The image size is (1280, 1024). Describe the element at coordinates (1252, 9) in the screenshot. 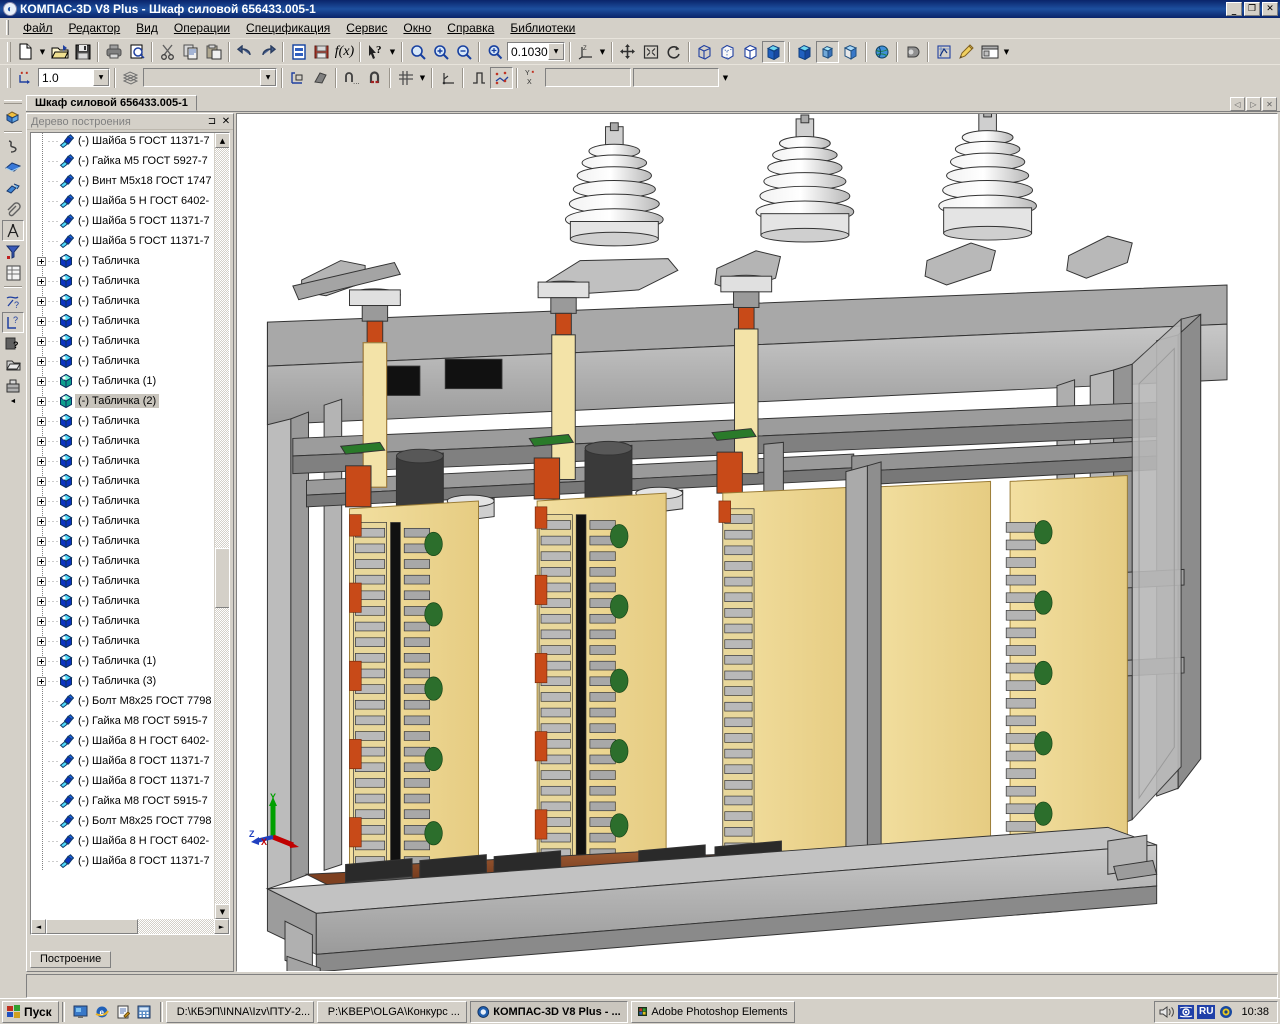

I see `restore-button: ❐` at that location.